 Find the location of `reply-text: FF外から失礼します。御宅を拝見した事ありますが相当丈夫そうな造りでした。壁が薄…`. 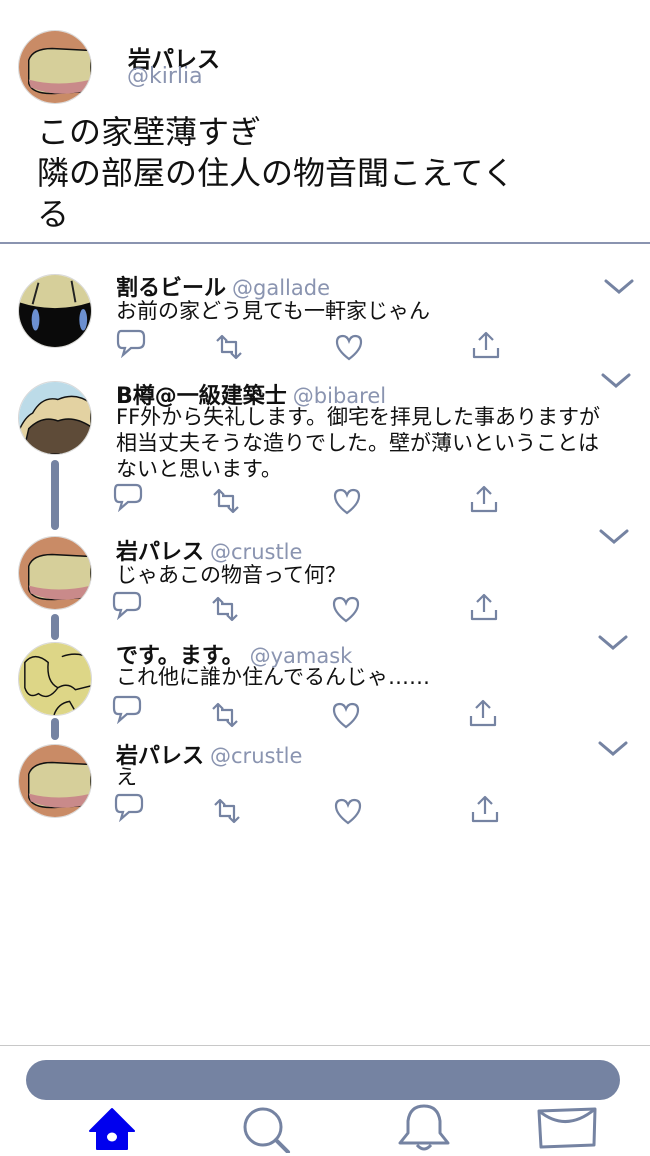

reply-text: FF外から失礼します。御宅を拝見した事ありますが相当丈夫そうな造りでした。壁が薄… is located at coordinates (358, 443).